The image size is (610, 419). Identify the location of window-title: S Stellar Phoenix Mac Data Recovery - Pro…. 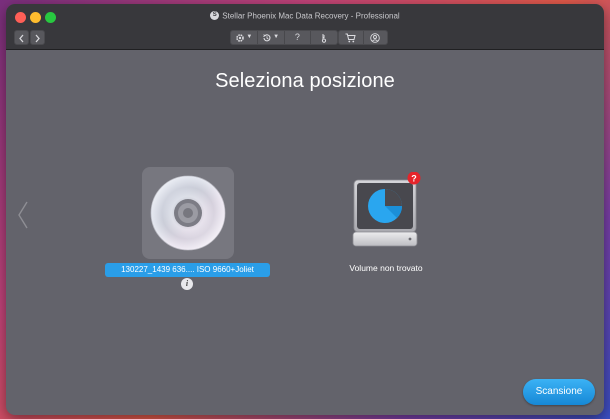
(305, 16).